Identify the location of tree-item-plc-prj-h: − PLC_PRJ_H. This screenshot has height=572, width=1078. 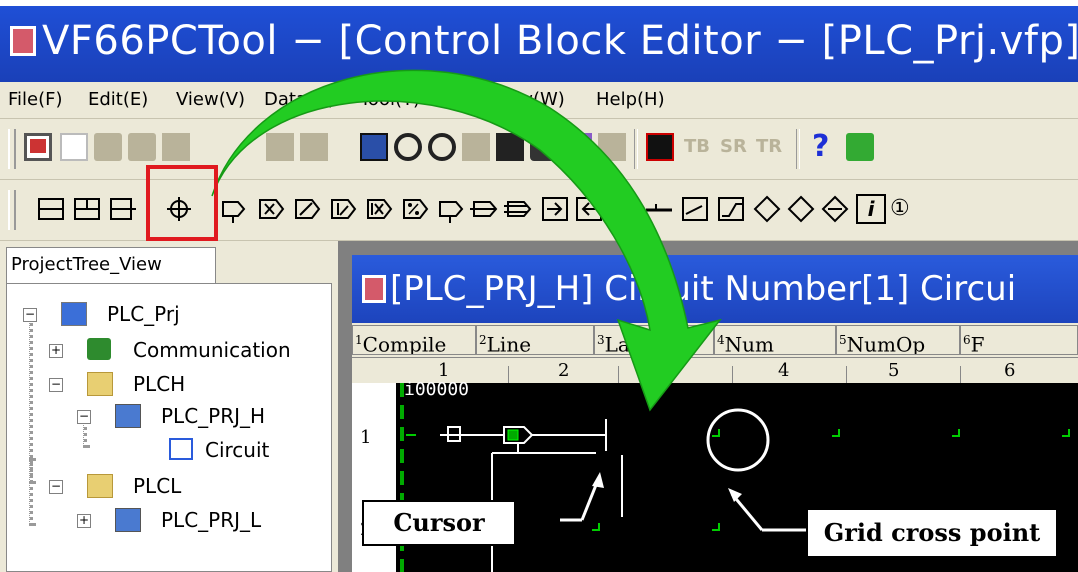
(167, 416).